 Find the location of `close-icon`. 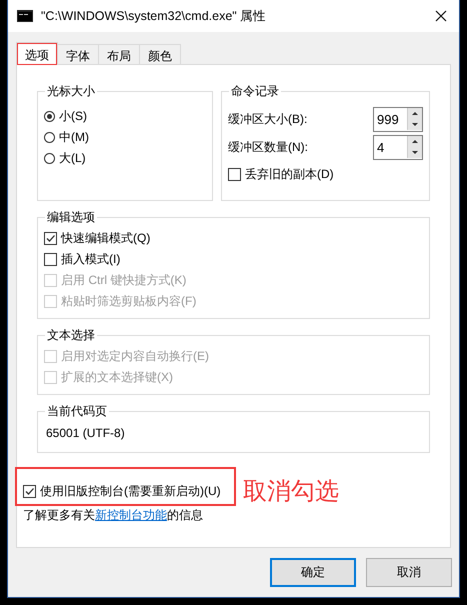

close-icon is located at coordinates (441, 16).